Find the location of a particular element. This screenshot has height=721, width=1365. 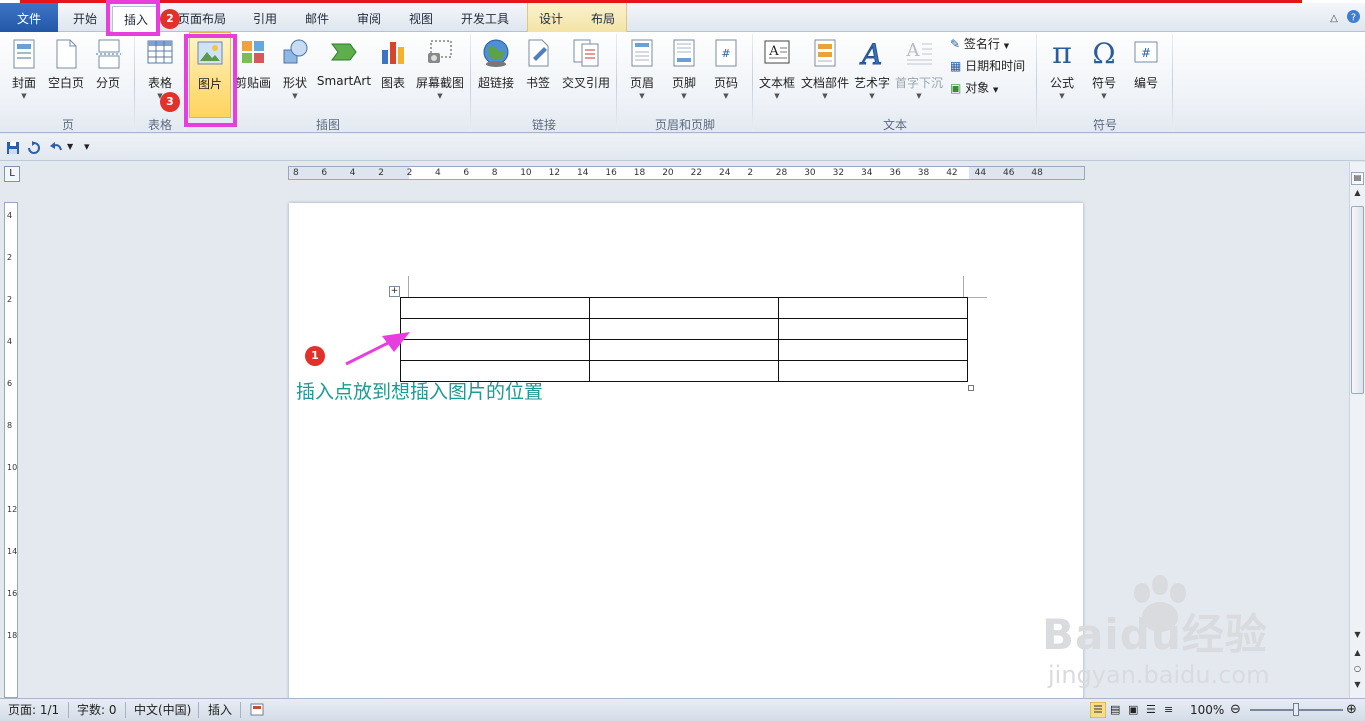

tab-home: 开始 is located at coordinates (85, 19).